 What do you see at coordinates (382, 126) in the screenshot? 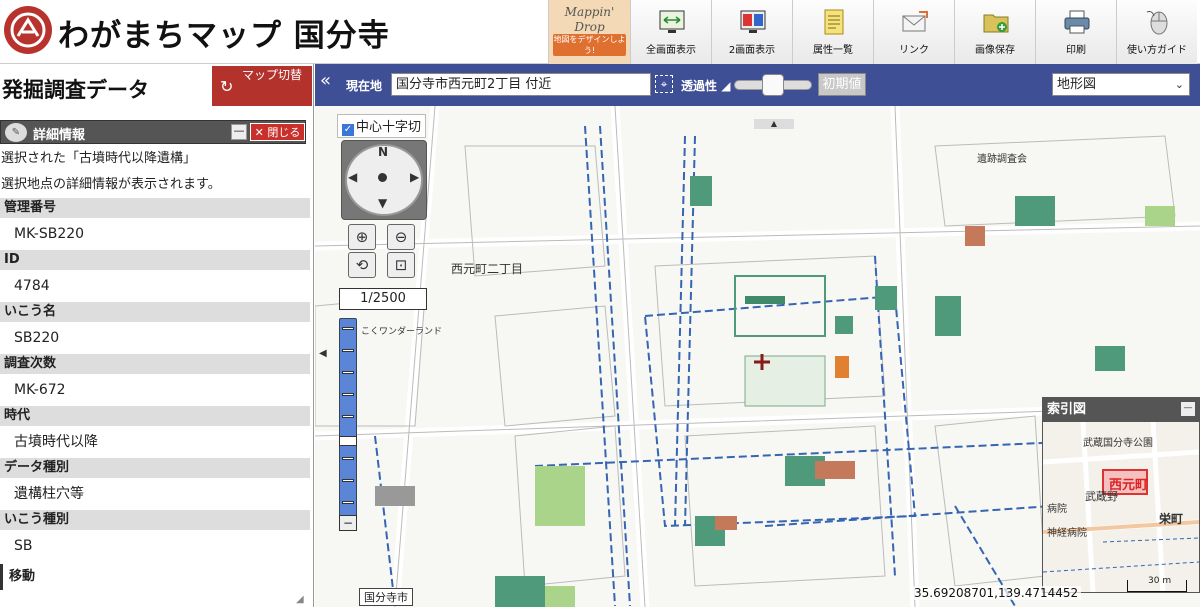
I see `center-cross-toggle: ✓ 中心十字切` at bounding box center [382, 126].